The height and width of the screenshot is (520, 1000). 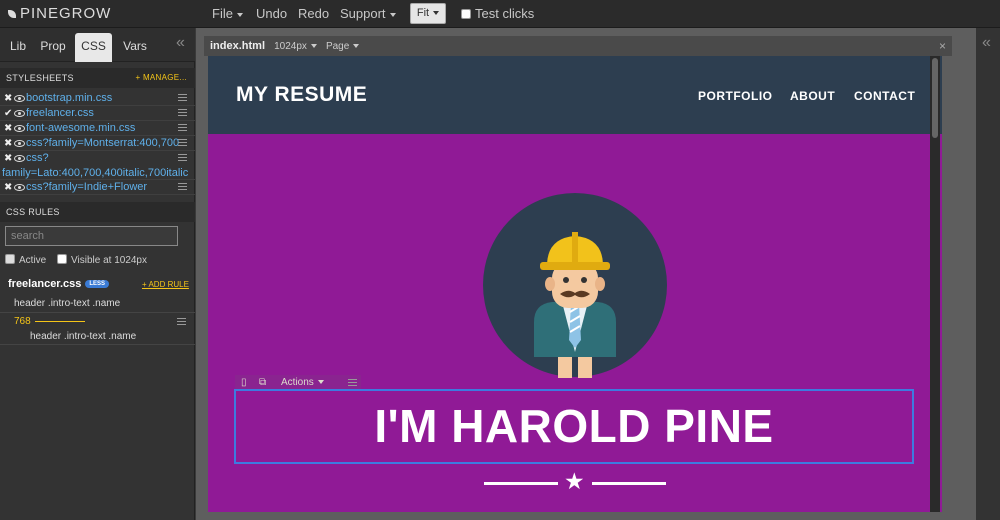 What do you see at coordinates (575, 285) in the screenshot?
I see `avatar` at bounding box center [575, 285].